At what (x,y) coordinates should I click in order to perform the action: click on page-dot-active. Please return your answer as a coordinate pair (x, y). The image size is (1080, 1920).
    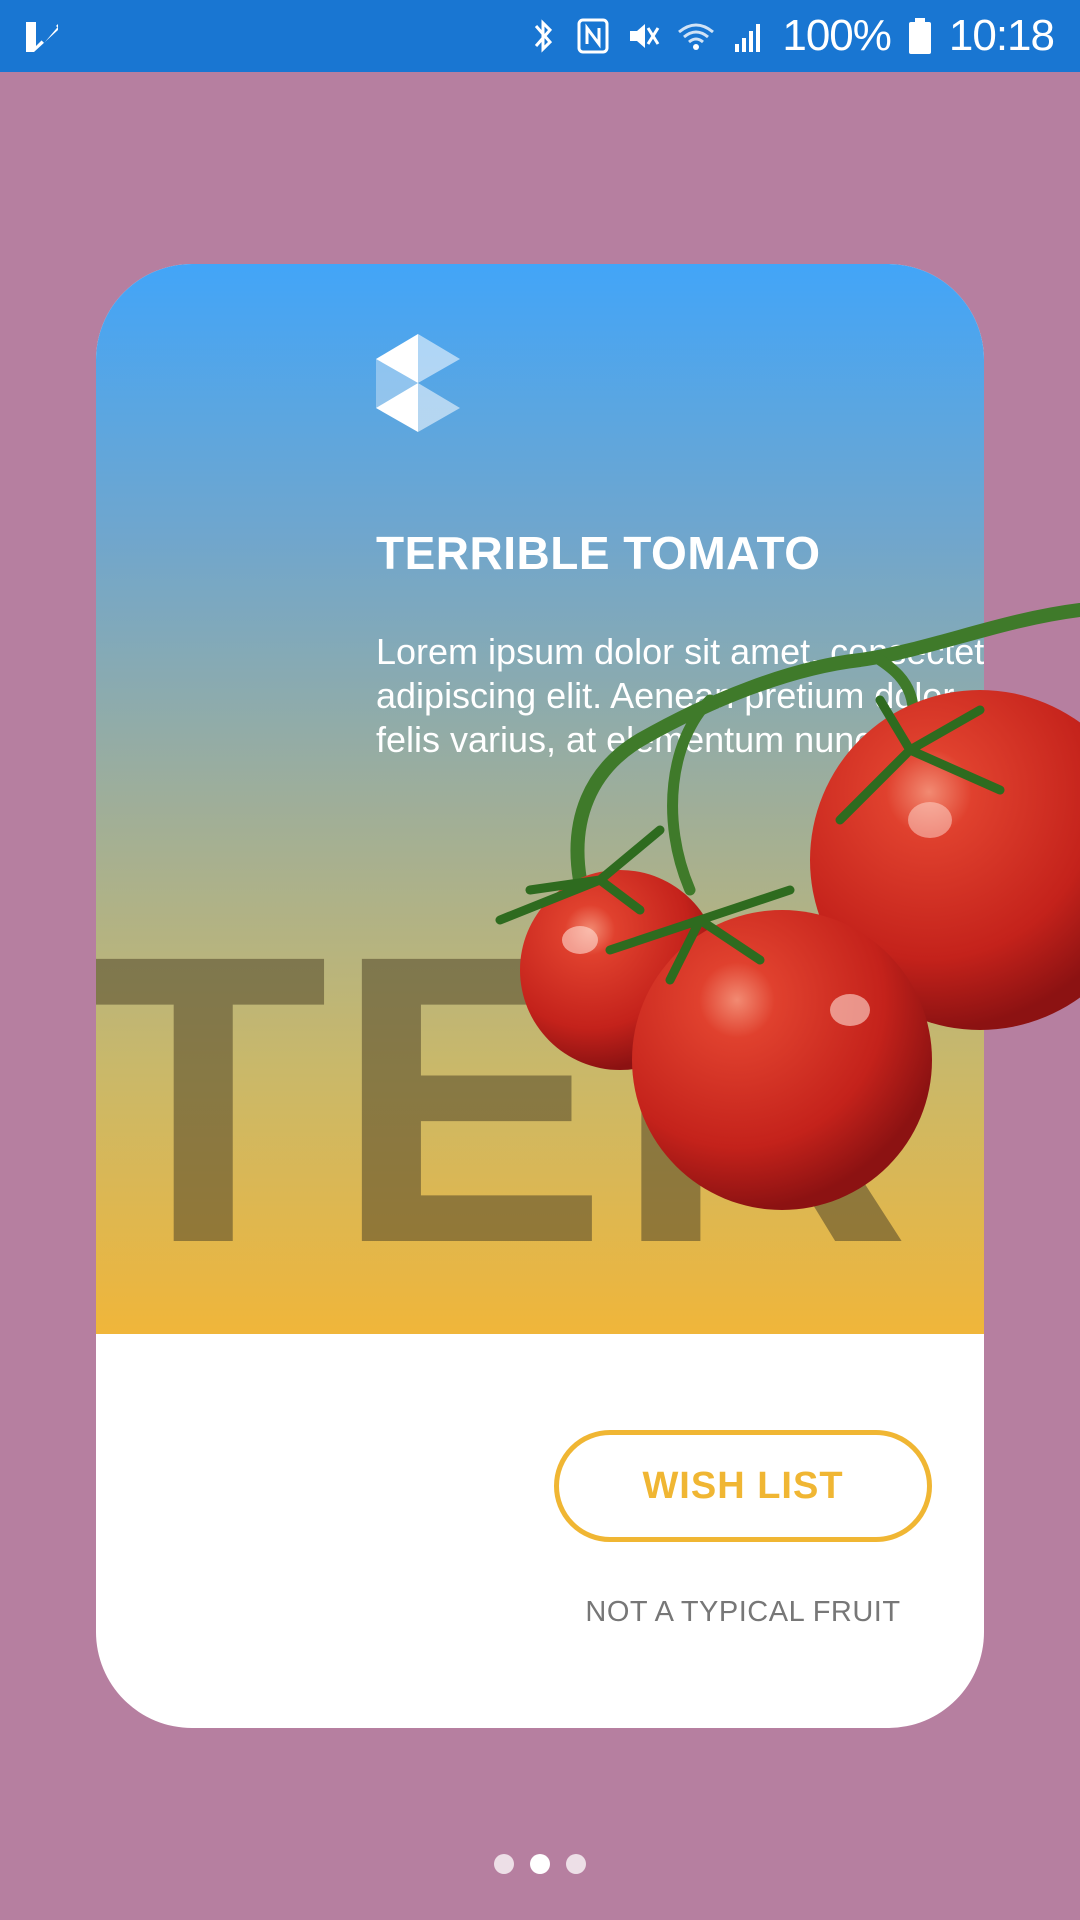
    Looking at the image, I should click on (540, 1864).